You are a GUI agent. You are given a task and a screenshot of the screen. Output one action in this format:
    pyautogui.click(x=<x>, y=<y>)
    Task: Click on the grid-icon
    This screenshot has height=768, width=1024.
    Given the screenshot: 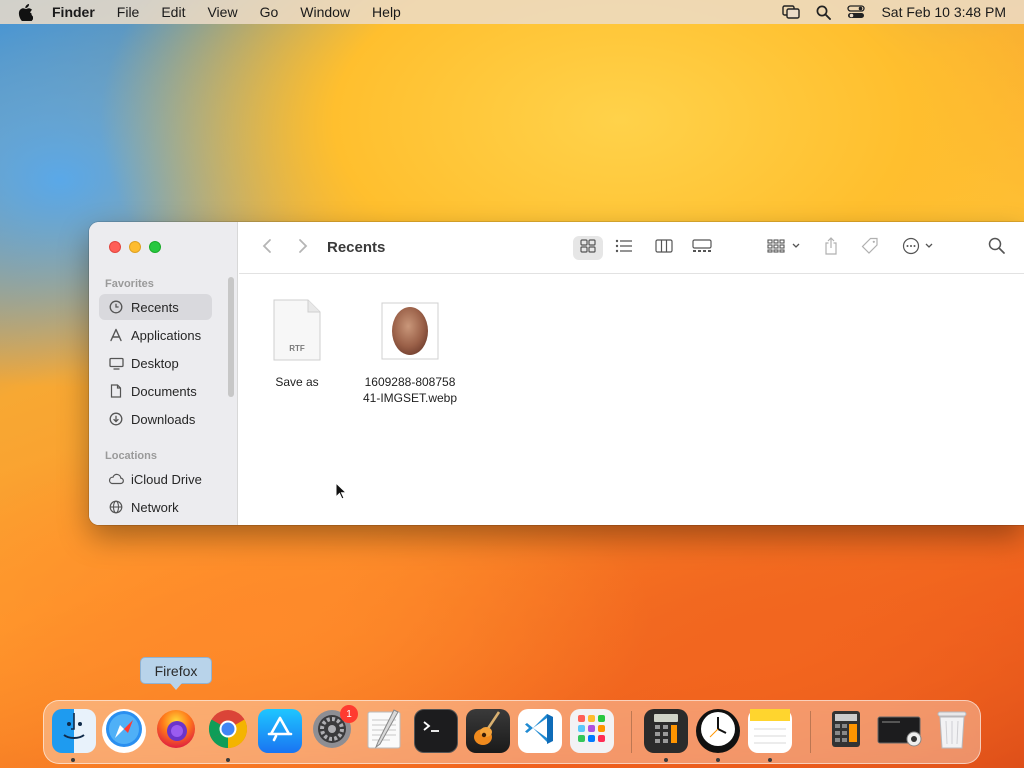 What is the action you would take?
    pyautogui.click(x=588, y=248)
    